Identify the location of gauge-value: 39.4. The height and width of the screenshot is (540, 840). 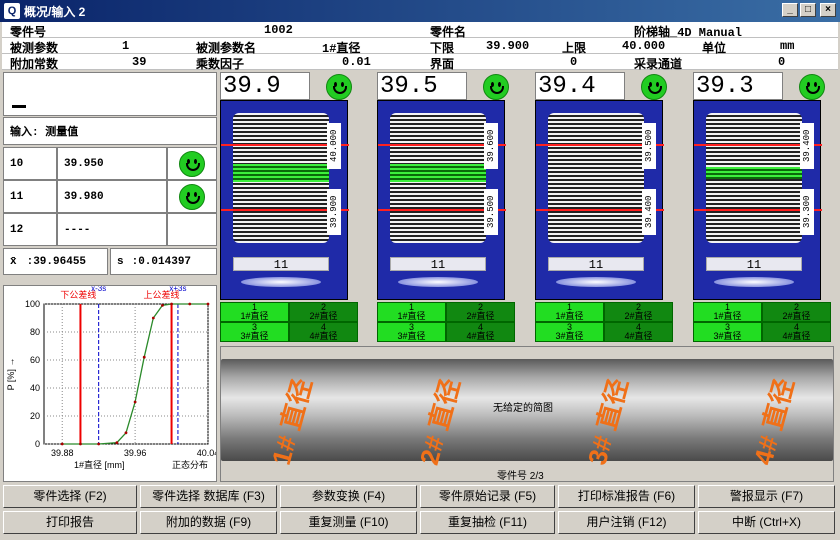
(580, 86).